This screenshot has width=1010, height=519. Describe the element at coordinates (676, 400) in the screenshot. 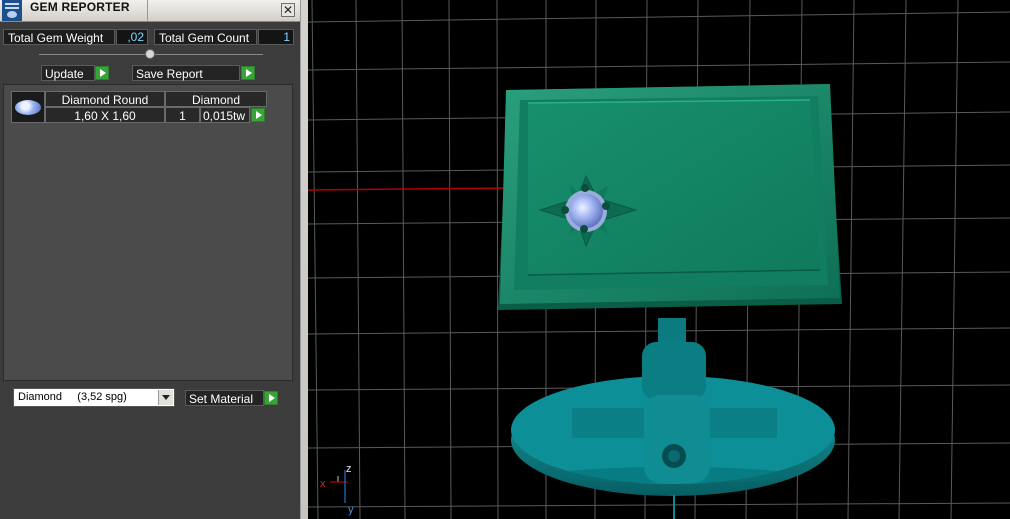

I see `ring-post` at that location.